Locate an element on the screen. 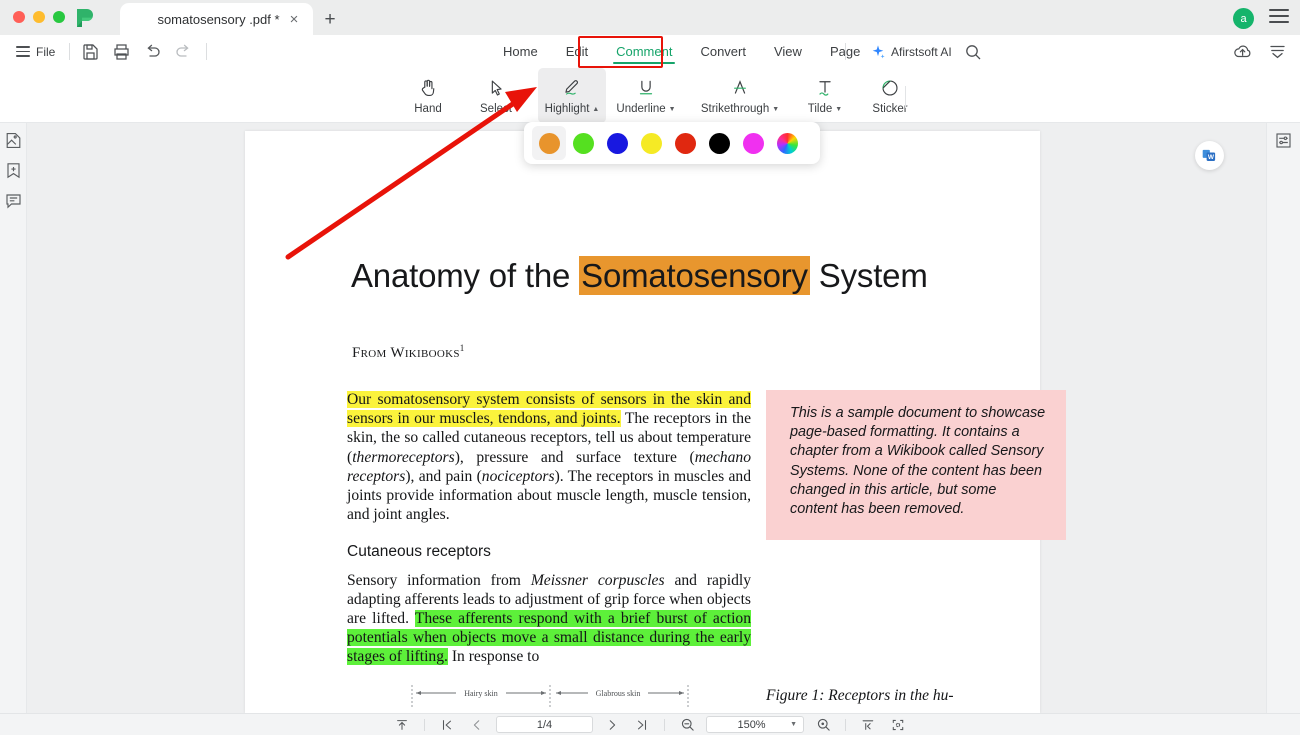  tool-highlight-label: Highlight ▲ is located at coordinates (572, 109).